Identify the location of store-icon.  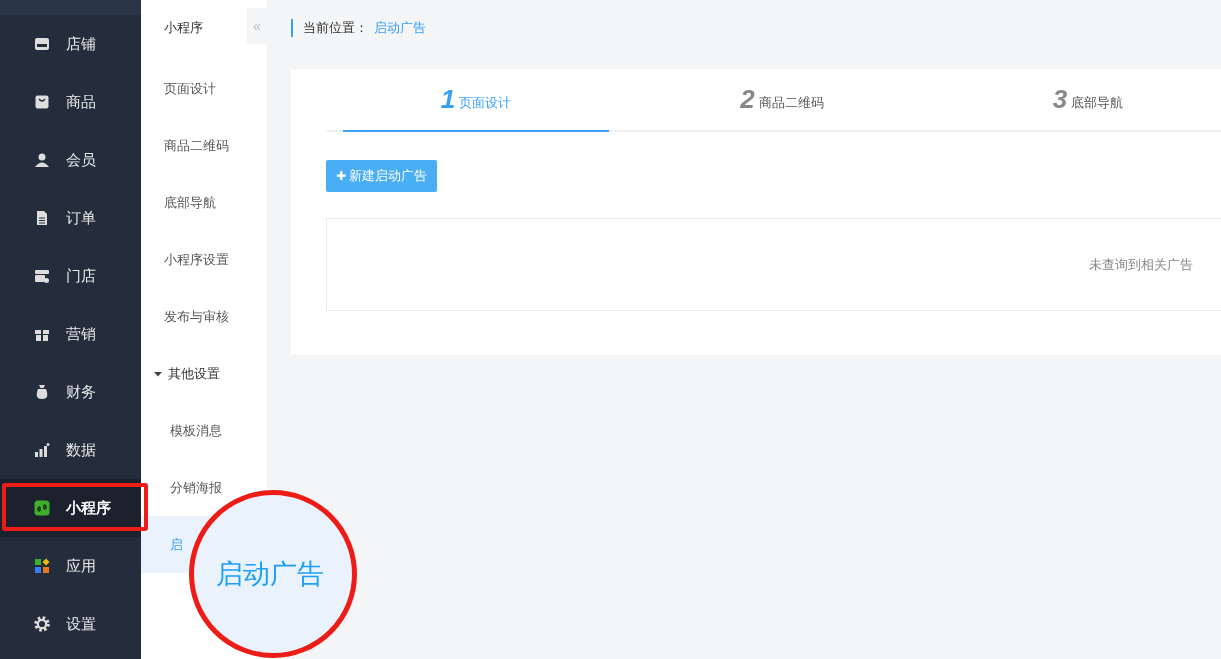
(42, 44).